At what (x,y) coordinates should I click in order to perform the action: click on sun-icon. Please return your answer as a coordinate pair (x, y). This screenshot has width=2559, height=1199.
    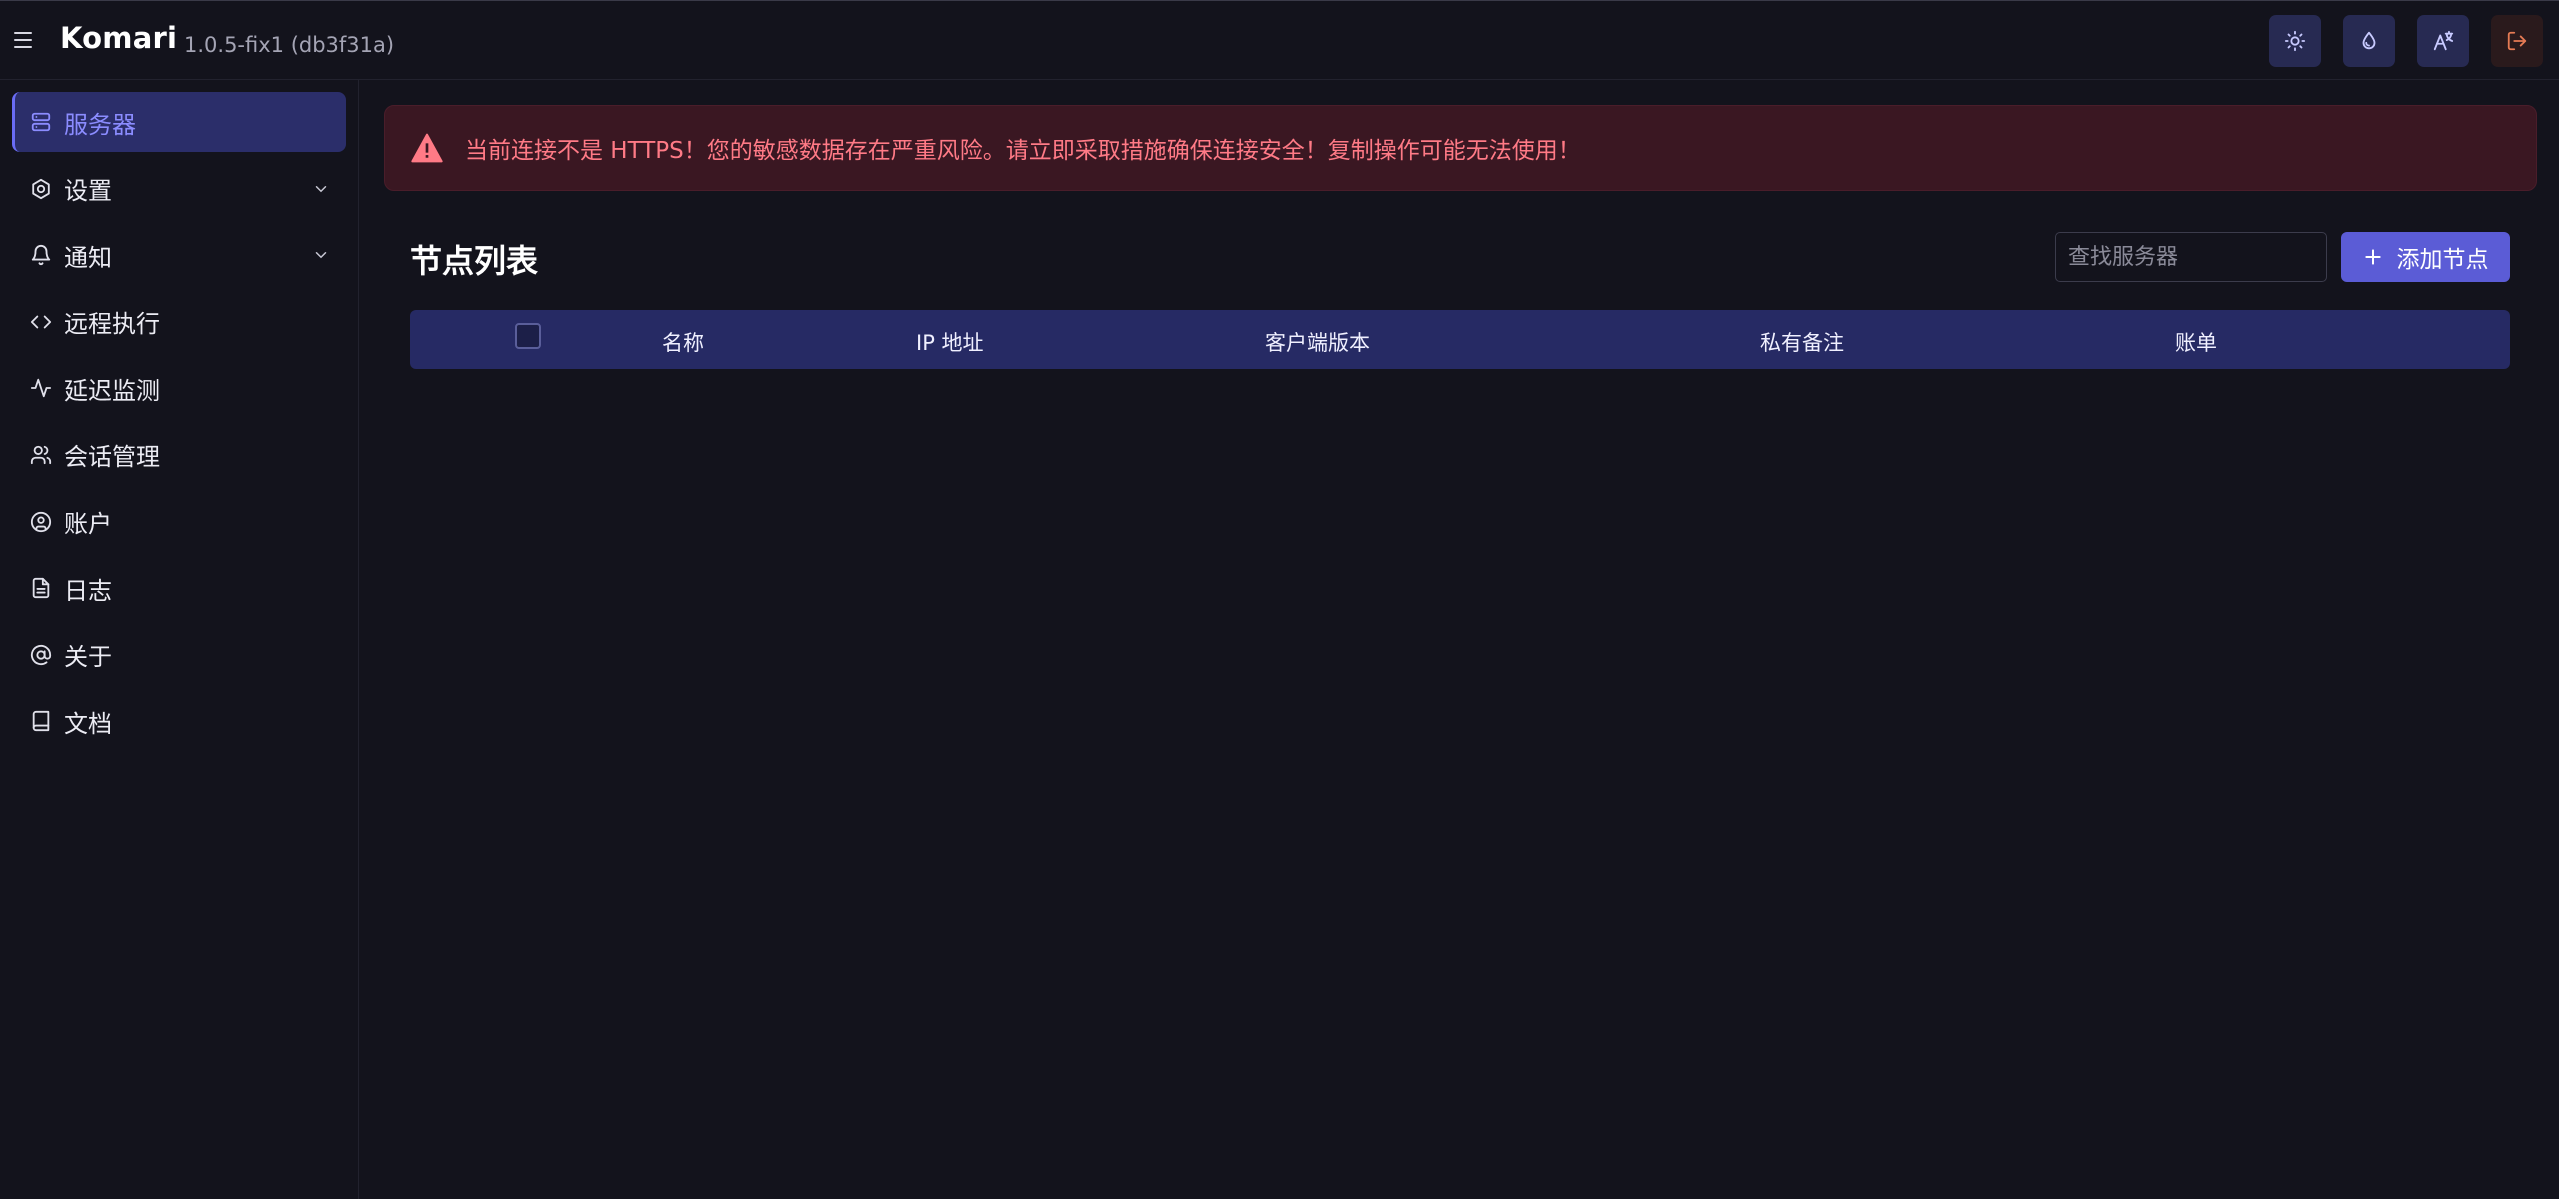
    Looking at the image, I should click on (2295, 41).